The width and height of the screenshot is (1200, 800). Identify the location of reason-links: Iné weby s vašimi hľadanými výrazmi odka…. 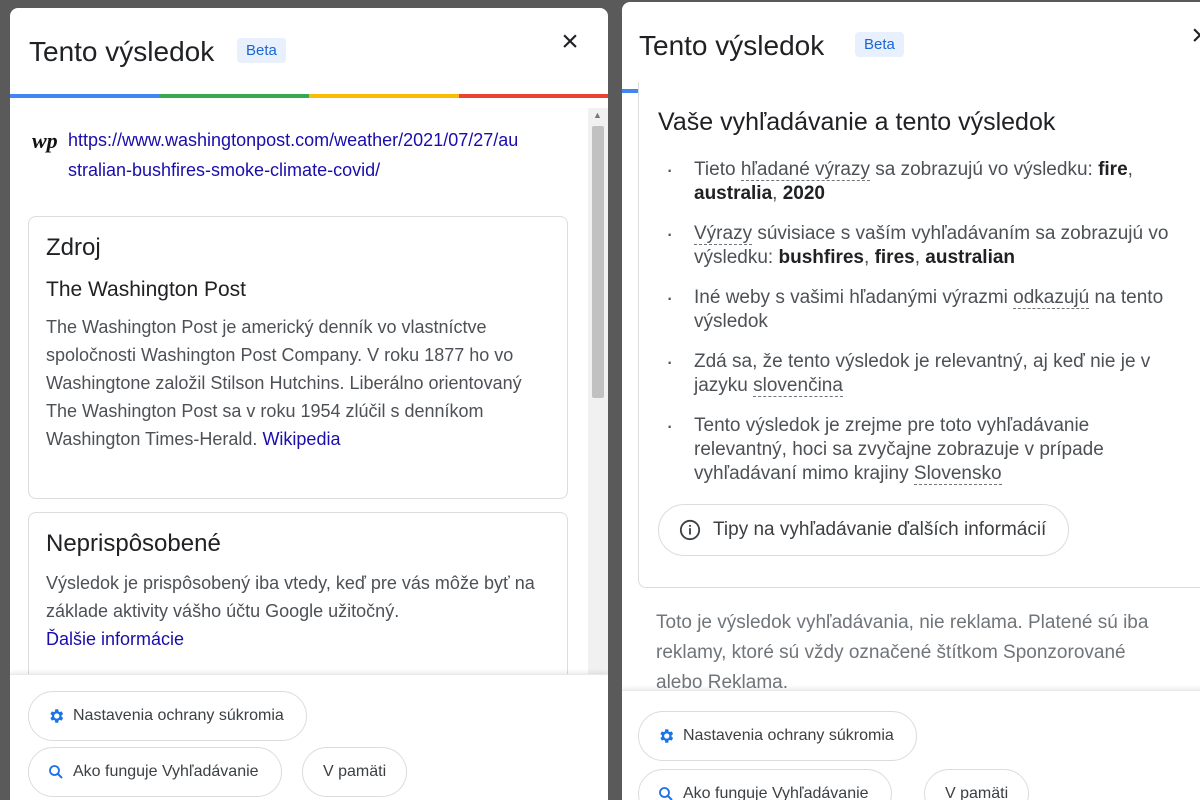
(918, 310).